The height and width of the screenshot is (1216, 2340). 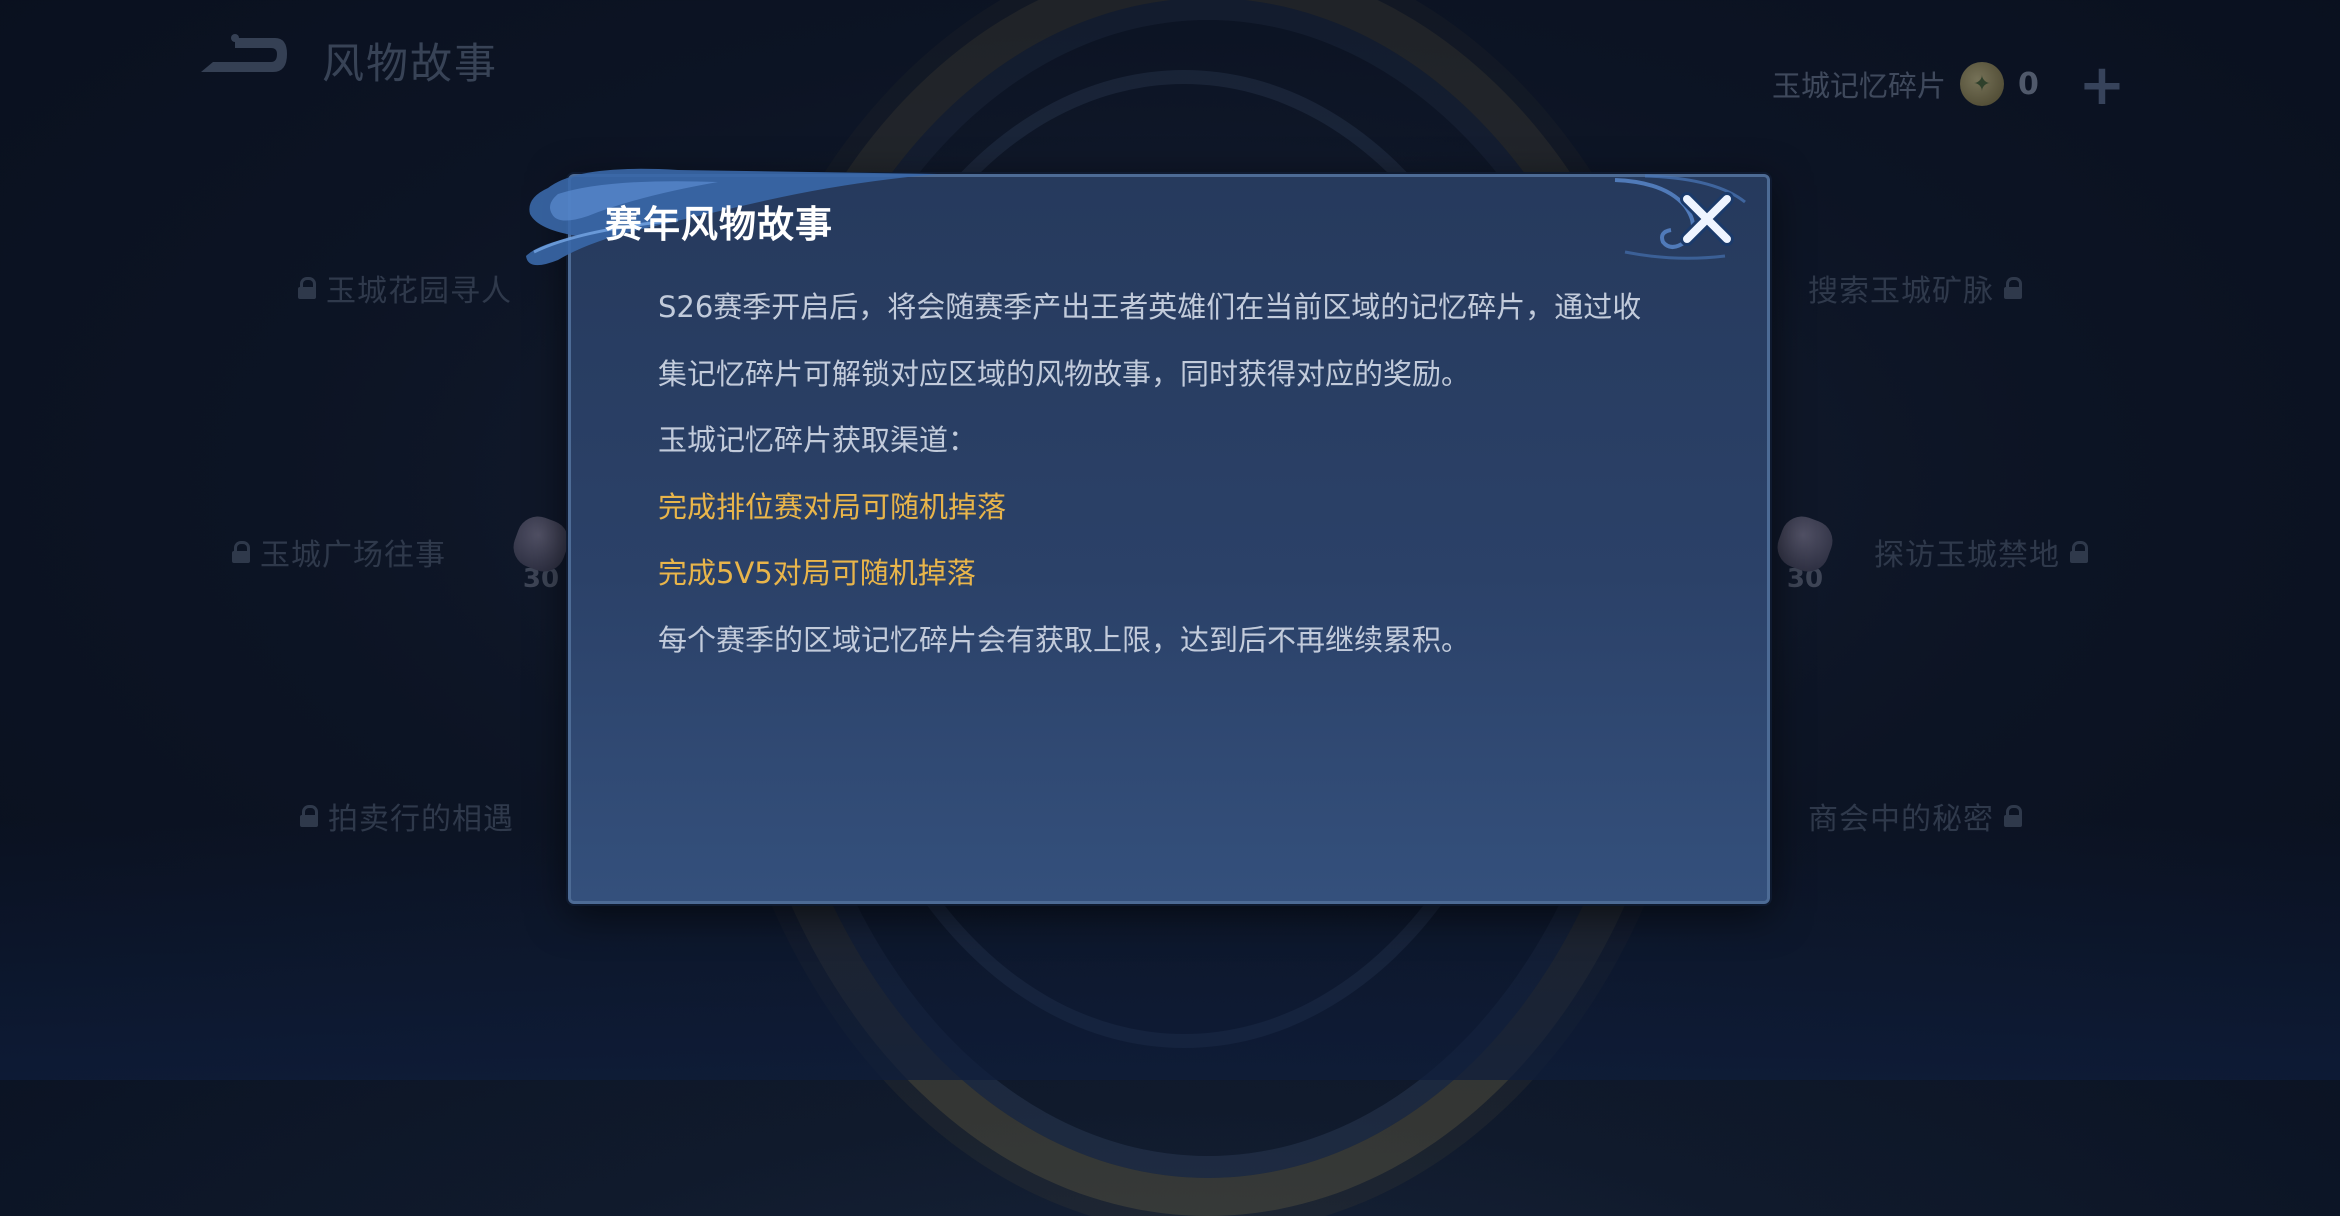 What do you see at coordinates (1064, 639) in the screenshot?
I see `dialog-text-line: 每个赛季的区域记忆碎片会有获取上限，达到后不再继续累积。` at bounding box center [1064, 639].